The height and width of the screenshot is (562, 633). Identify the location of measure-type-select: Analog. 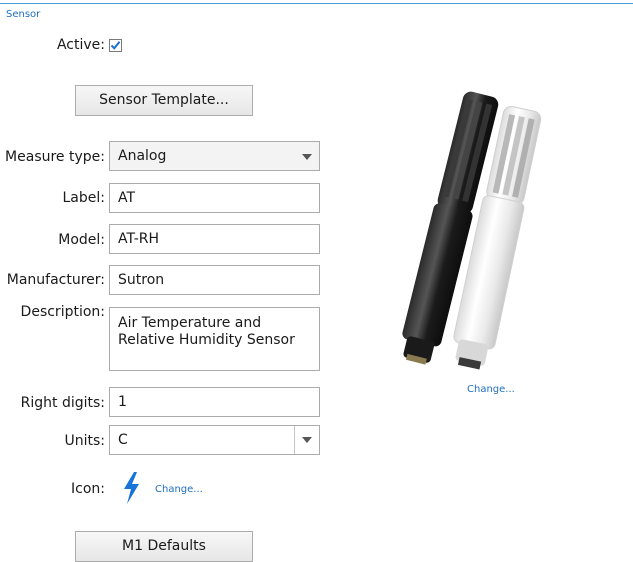
(214, 156).